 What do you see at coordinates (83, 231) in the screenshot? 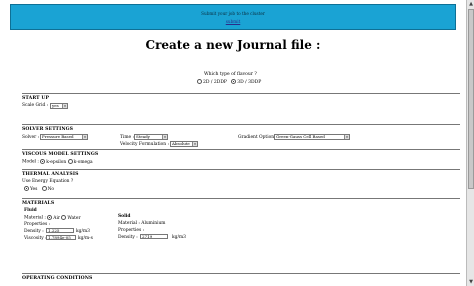
I see `fluid-density-unit: kg/m3` at bounding box center [83, 231].